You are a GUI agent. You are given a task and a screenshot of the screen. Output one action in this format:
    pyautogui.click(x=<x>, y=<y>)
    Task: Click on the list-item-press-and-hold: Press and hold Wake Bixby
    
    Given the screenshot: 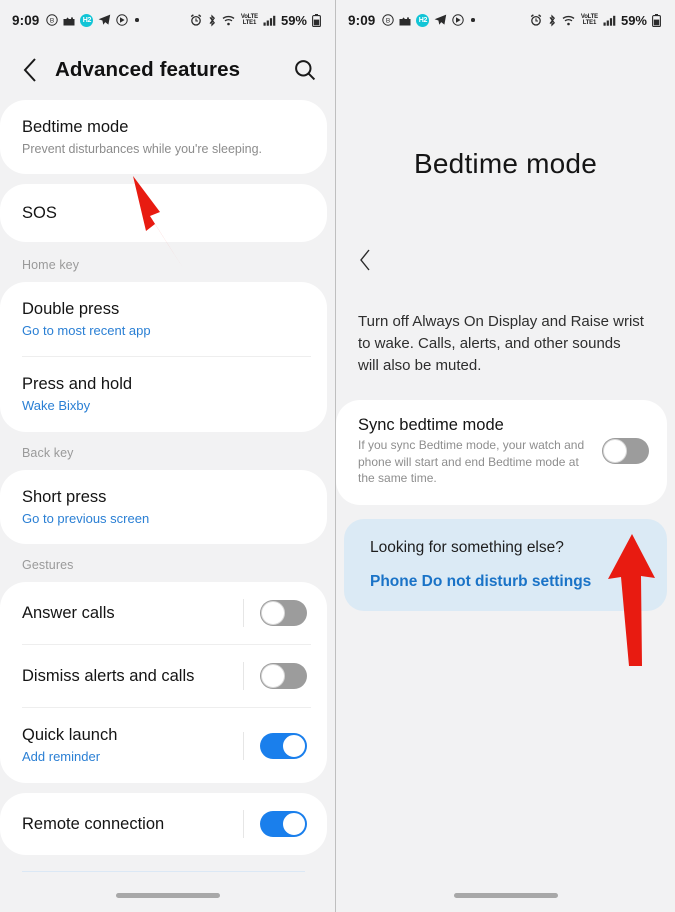 What is the action you would take?
    pyautogui.click(x=163, y=394)
    